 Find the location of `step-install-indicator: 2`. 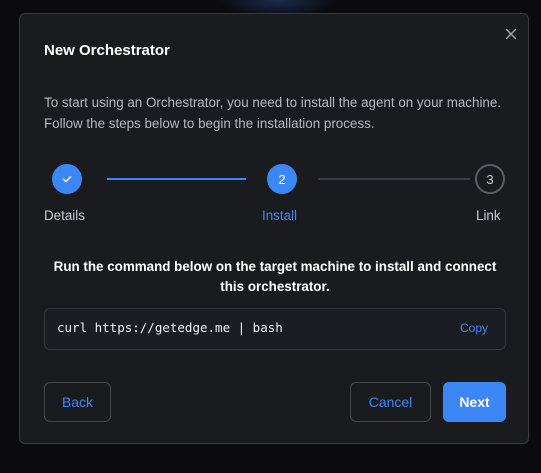

step-install-indicator: 2 is located at coordinates (282, 179).